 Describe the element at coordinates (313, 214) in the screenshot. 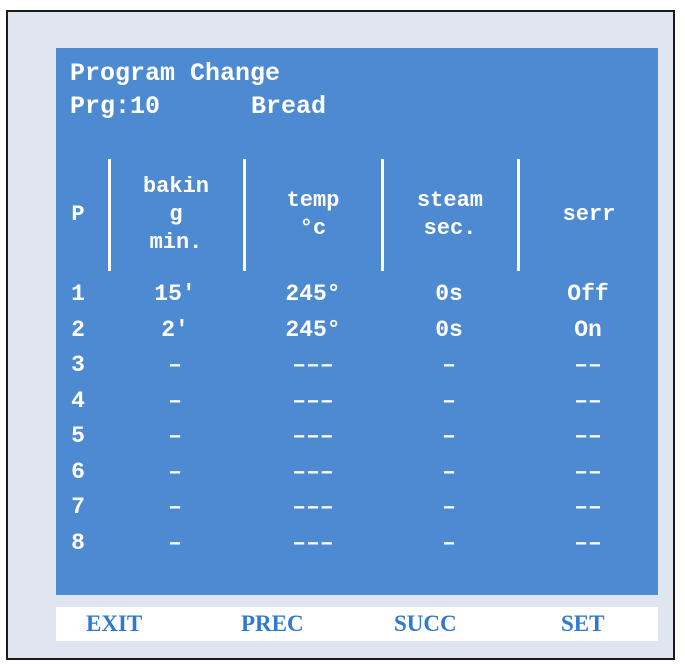

I see `col-header-temp: temp °c` at that location.